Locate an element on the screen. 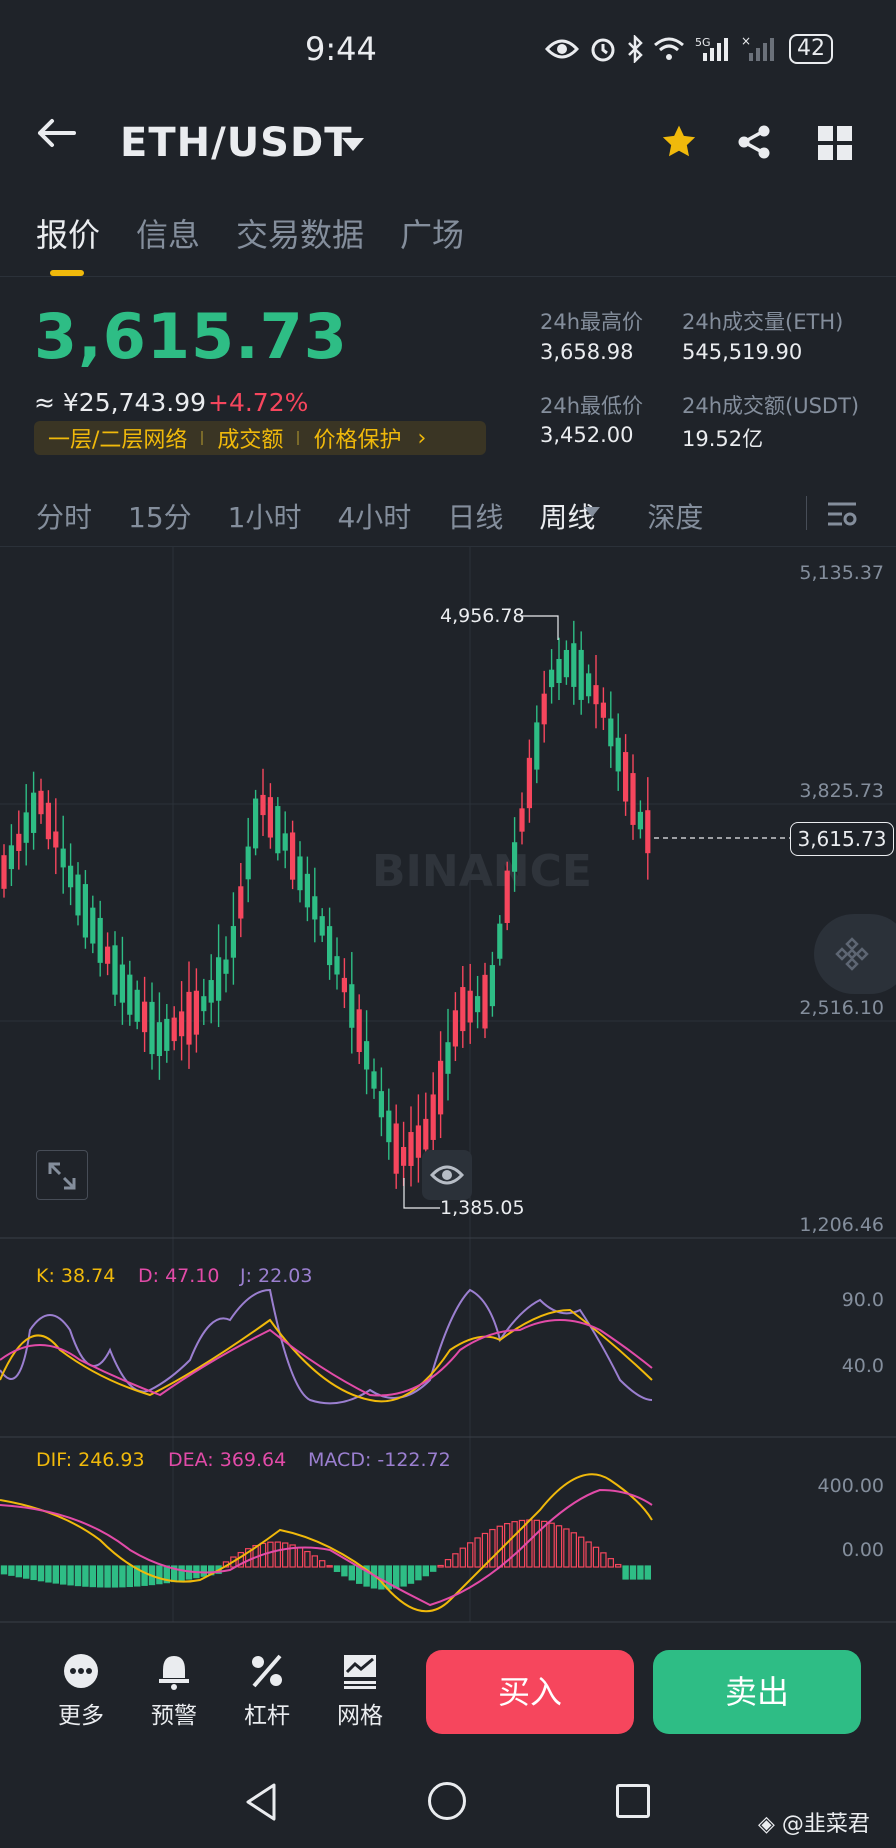 This screenshot has height=1848, width=896. chevron-right-icon: › is located at coordinates (422, 438).